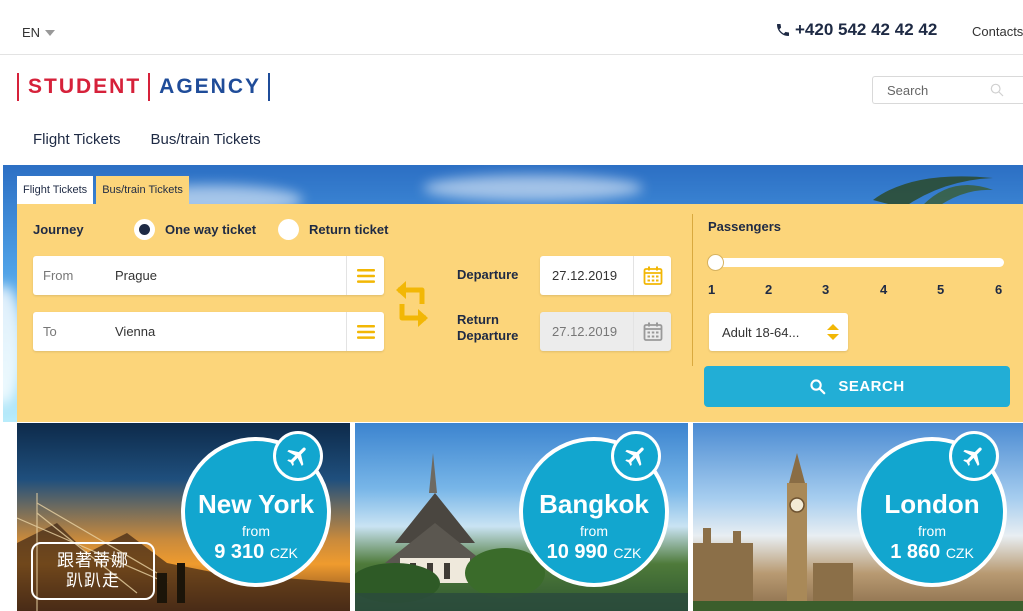 This screenshot has height=611, width=1023. What do you see at coordinates (866, 29) in the screenshot?
I see `phone-number: +420 542 42 42 42` at bounding box center [866, 29].